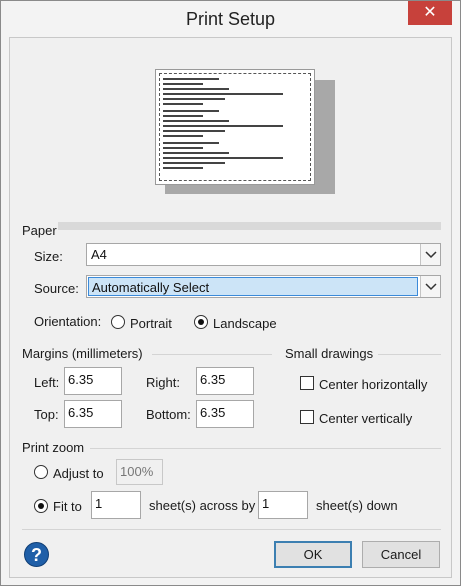 This screenshot has width=461, height=586. What do you see at coordinates (116, 505) in the screenshot?
I see `fit-across-input: 1` at bounding box center [116, 505].